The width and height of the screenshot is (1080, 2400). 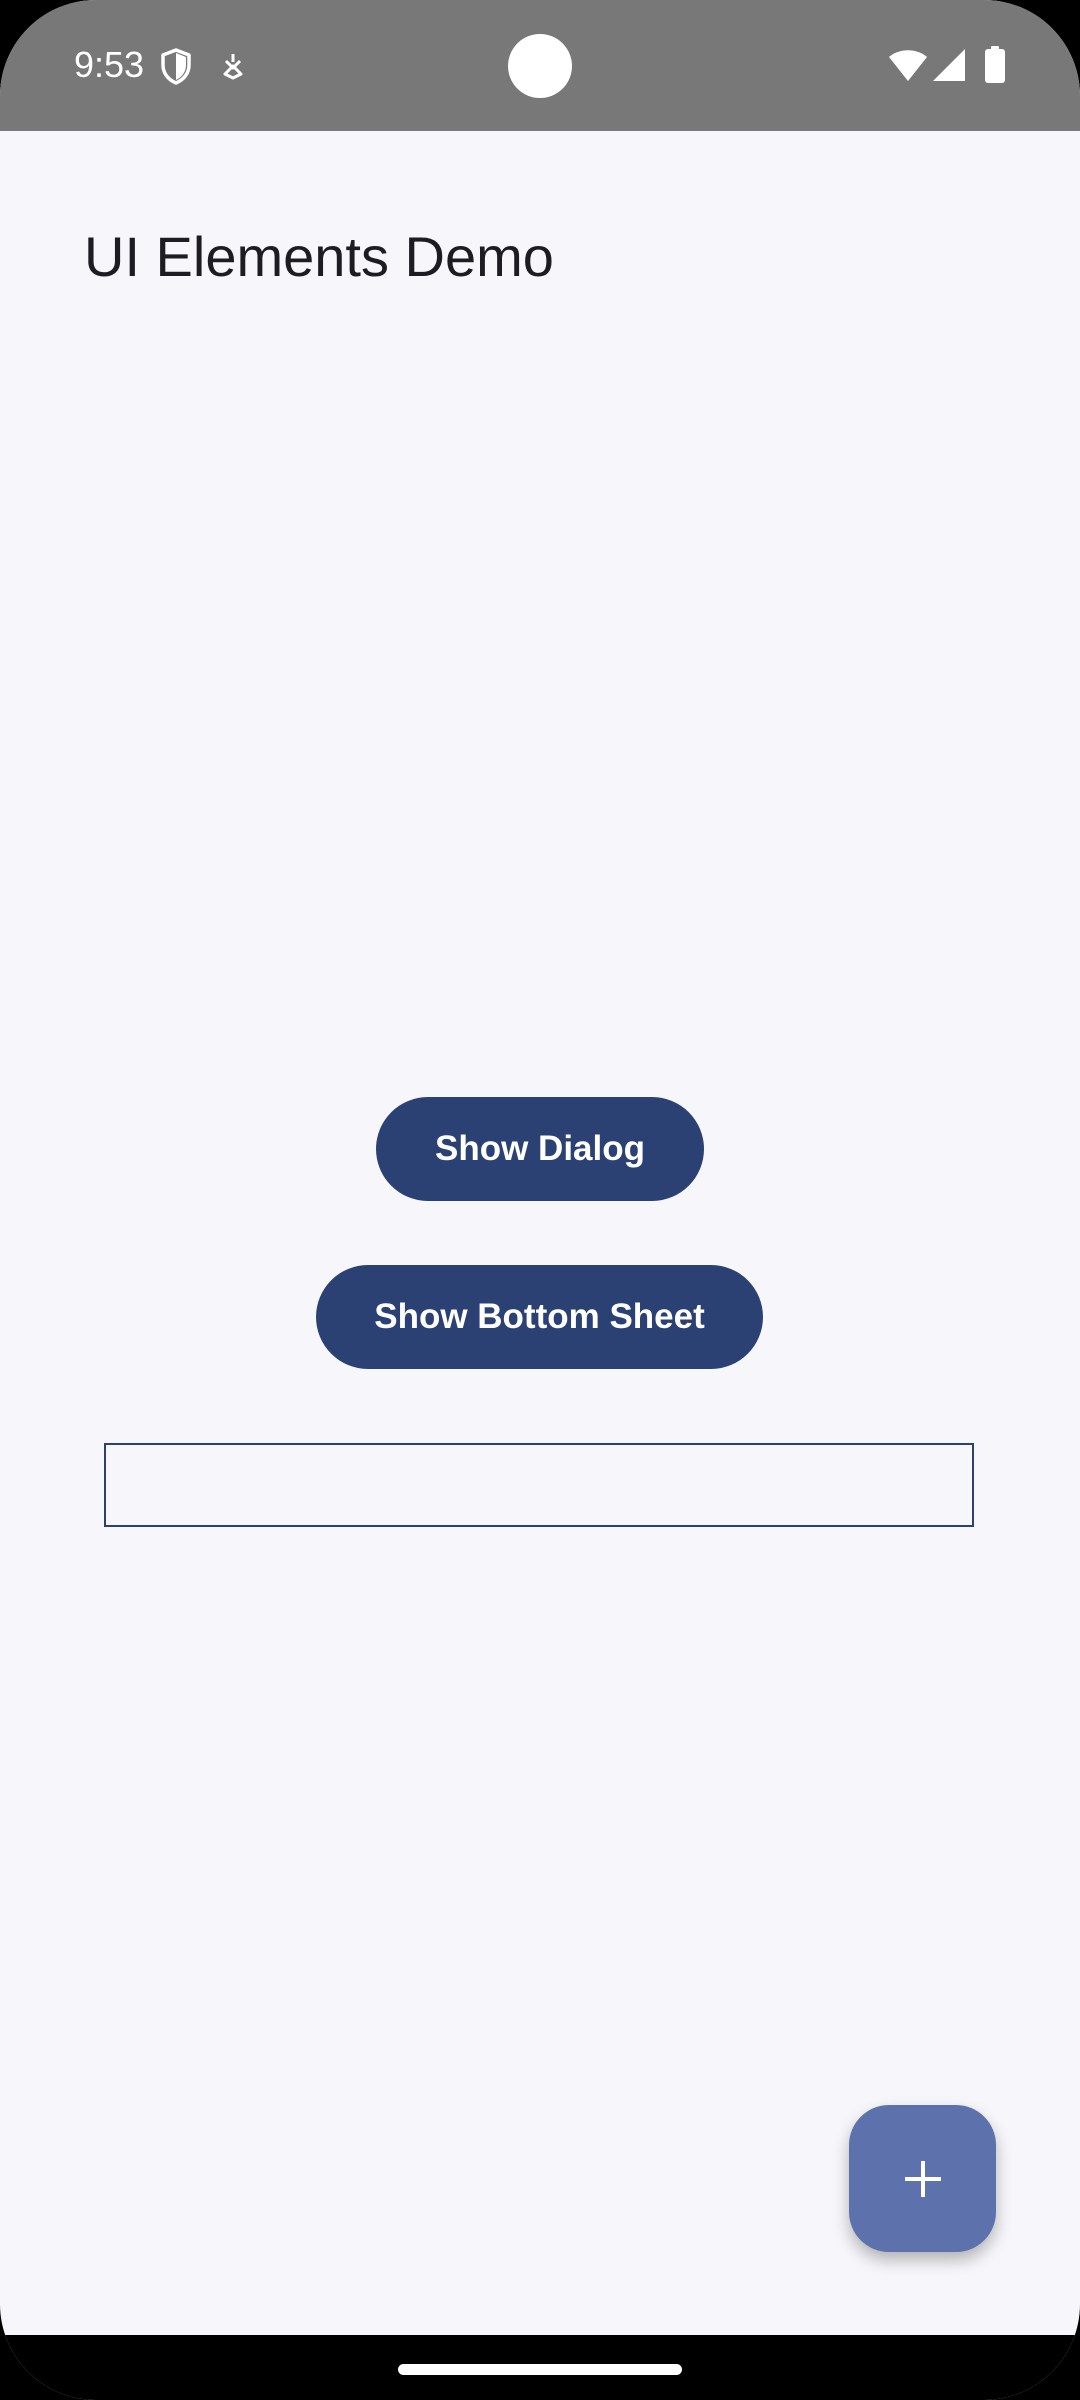 I want to click on page-title: UI Elements Demo, so click(x=319, y=256).